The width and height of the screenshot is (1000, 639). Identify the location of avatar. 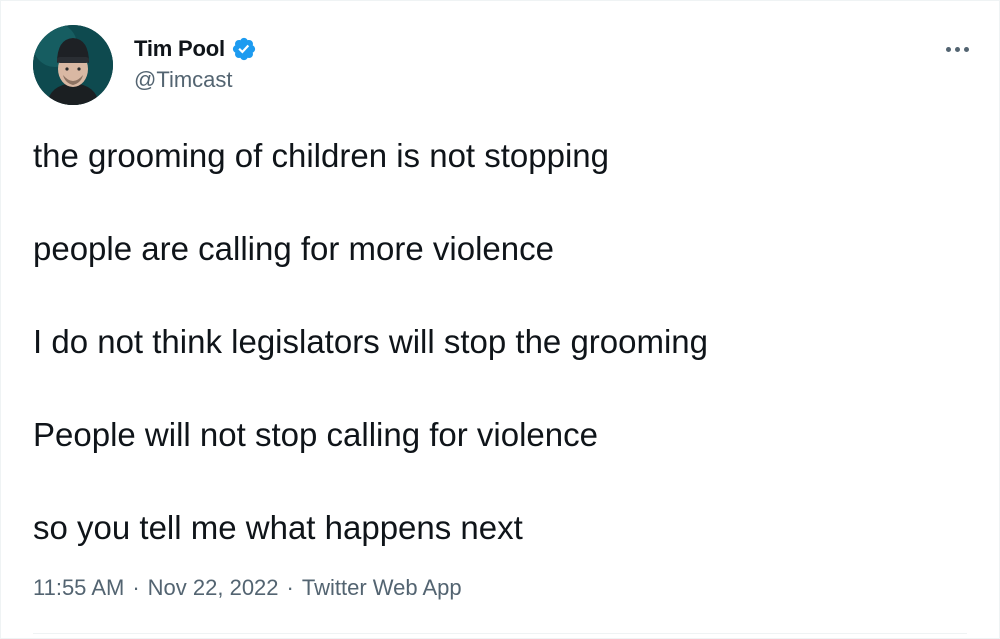
(73, 65).